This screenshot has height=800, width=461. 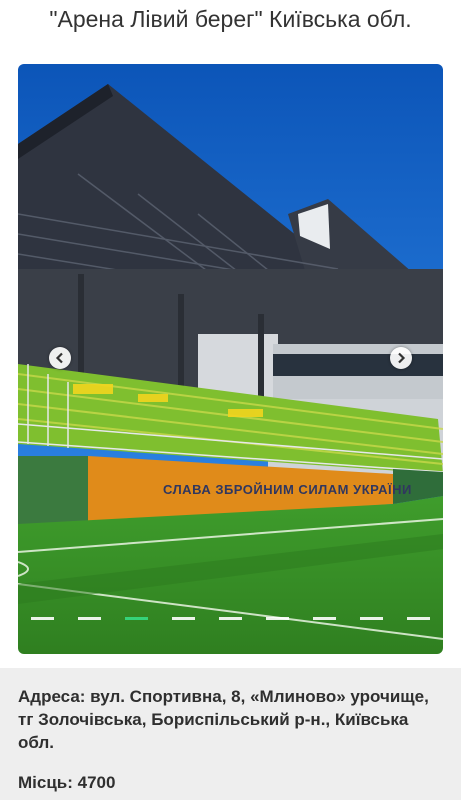 What do you see at coordinates (287, 489) in the screenshot?
I see `banner-text: СЛАВА ЗБРОЙНИМ СИЛАМ УКРАЇНИ` at bounding box center [287, 489].